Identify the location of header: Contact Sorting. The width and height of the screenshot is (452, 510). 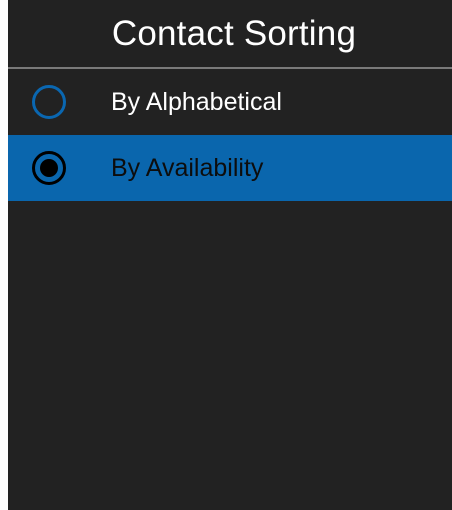
(230, 34).